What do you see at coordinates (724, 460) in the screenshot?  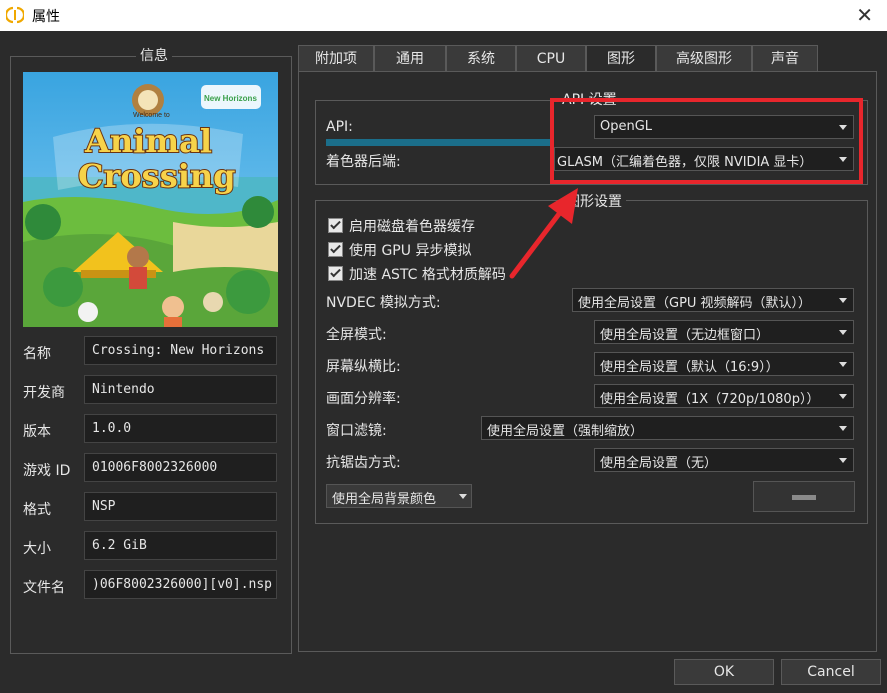 I see `anti-aliasing-select: 使用全局设置（无）` at bounding box center [724, 460].